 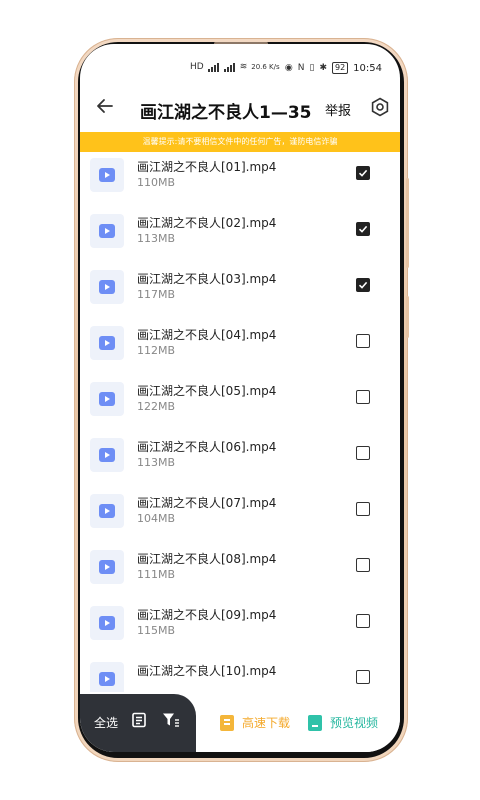 What do you see at coordinates (213, 67) in the screenshot?
I see `signal-icon` at bounding box center [213, 67].